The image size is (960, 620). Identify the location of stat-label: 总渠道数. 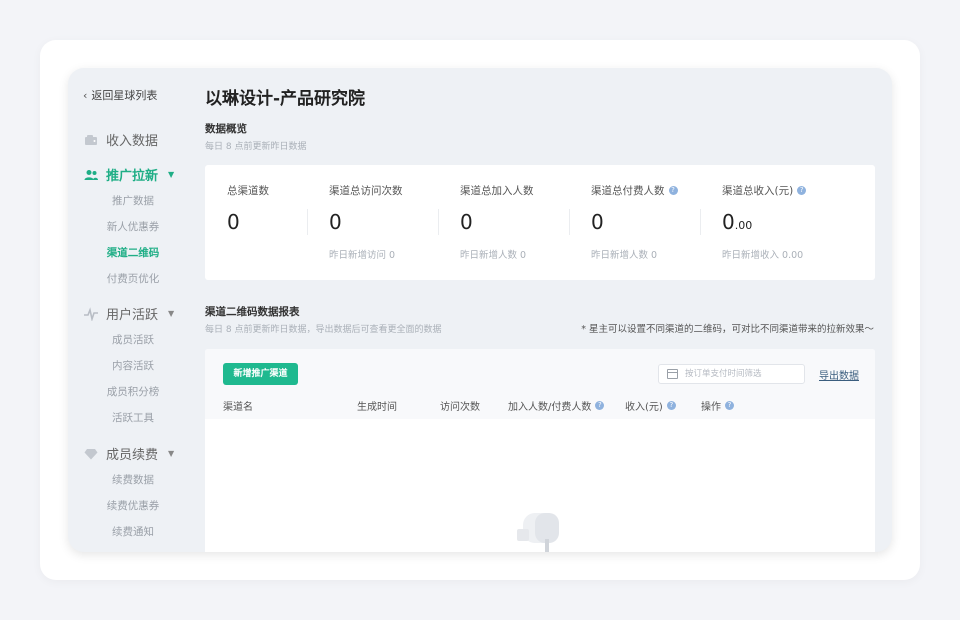
(248, 191).